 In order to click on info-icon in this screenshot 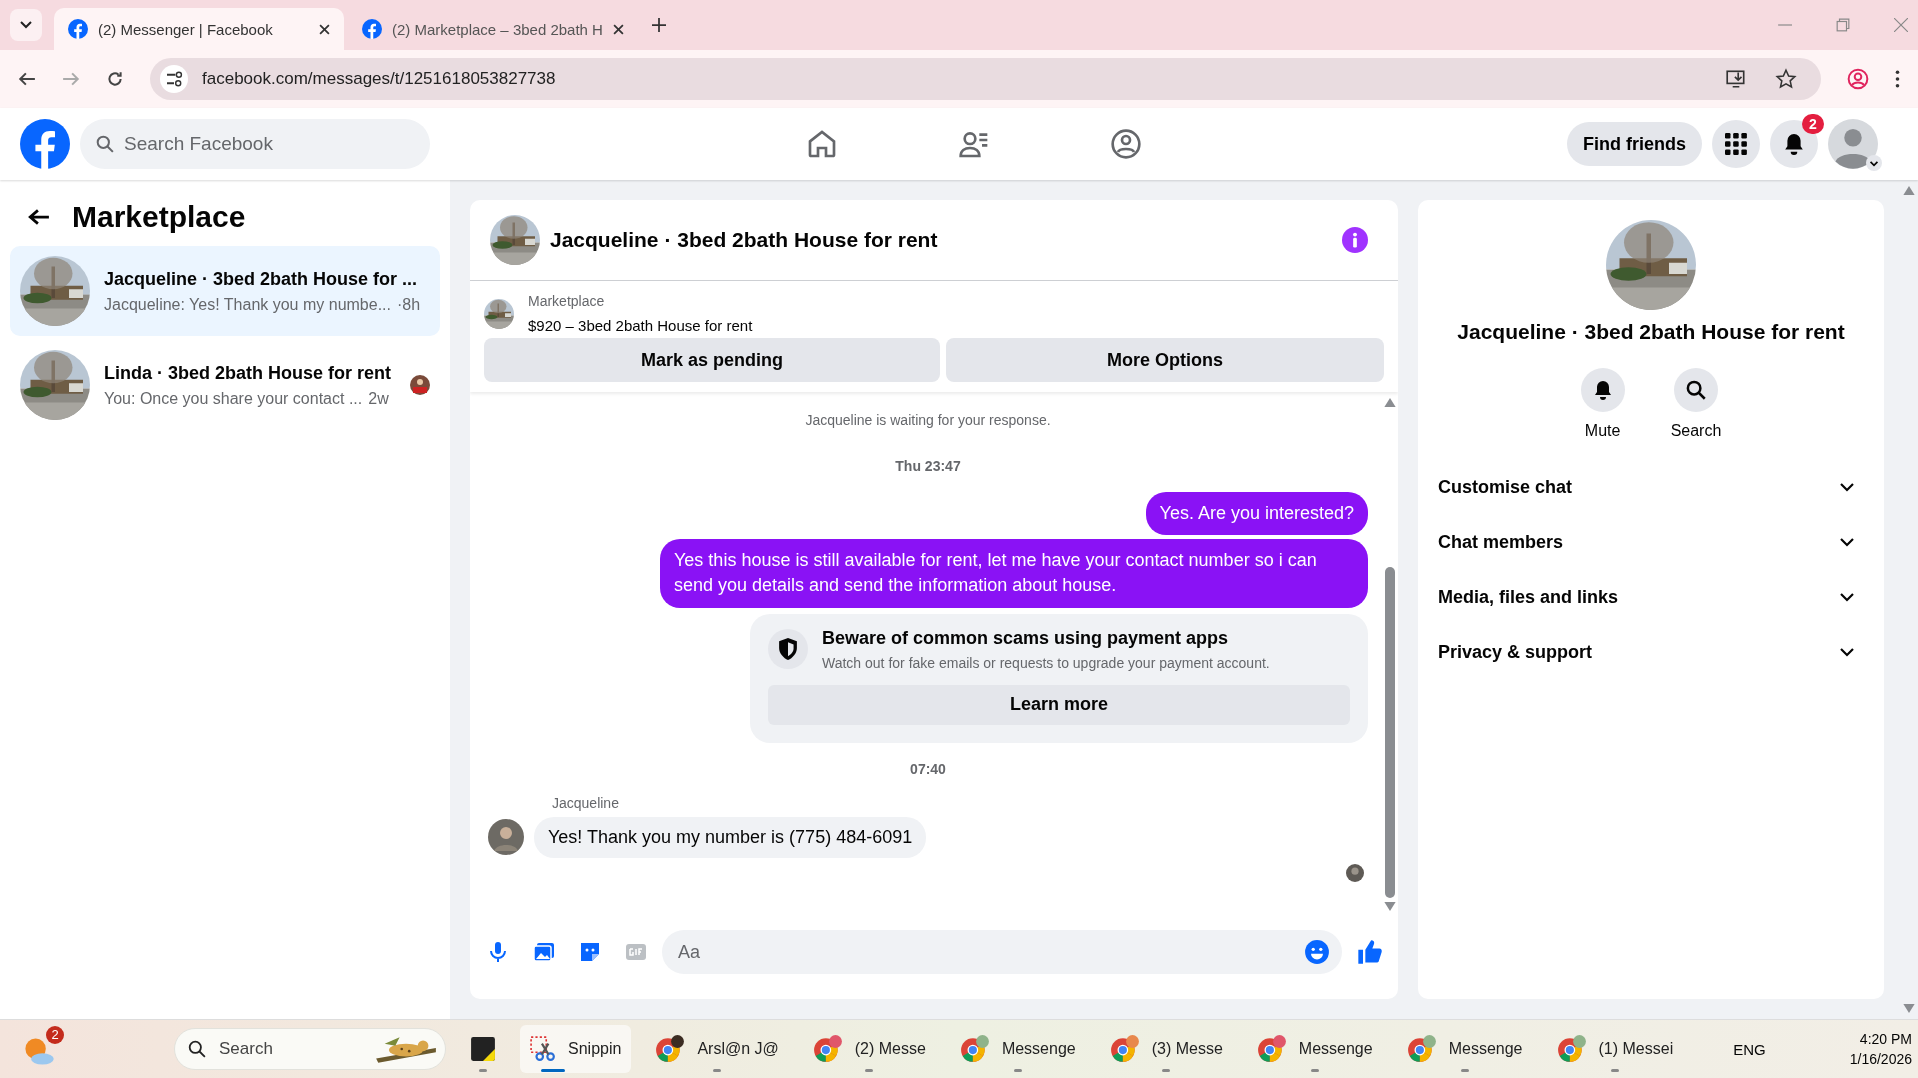, I will do `click(1355, 240)`.